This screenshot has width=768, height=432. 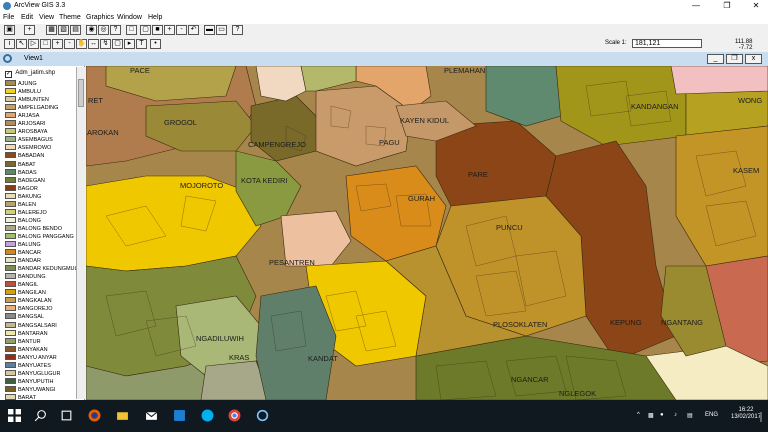 What do you see at coordinates (667, 43) in the screenshot?
I see `scale-input: 181,121` at bounding box center [667, 43].